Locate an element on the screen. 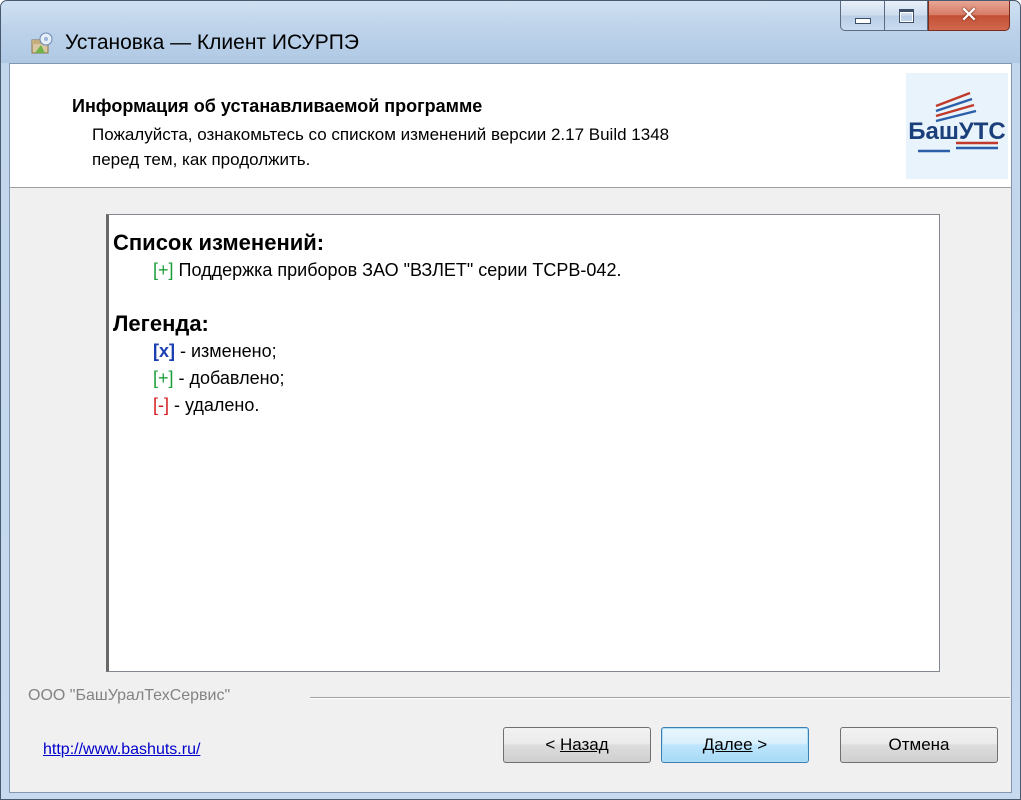 The image size is (1021, 800). changed-tag: [x] is located at coordinates (164, 351).